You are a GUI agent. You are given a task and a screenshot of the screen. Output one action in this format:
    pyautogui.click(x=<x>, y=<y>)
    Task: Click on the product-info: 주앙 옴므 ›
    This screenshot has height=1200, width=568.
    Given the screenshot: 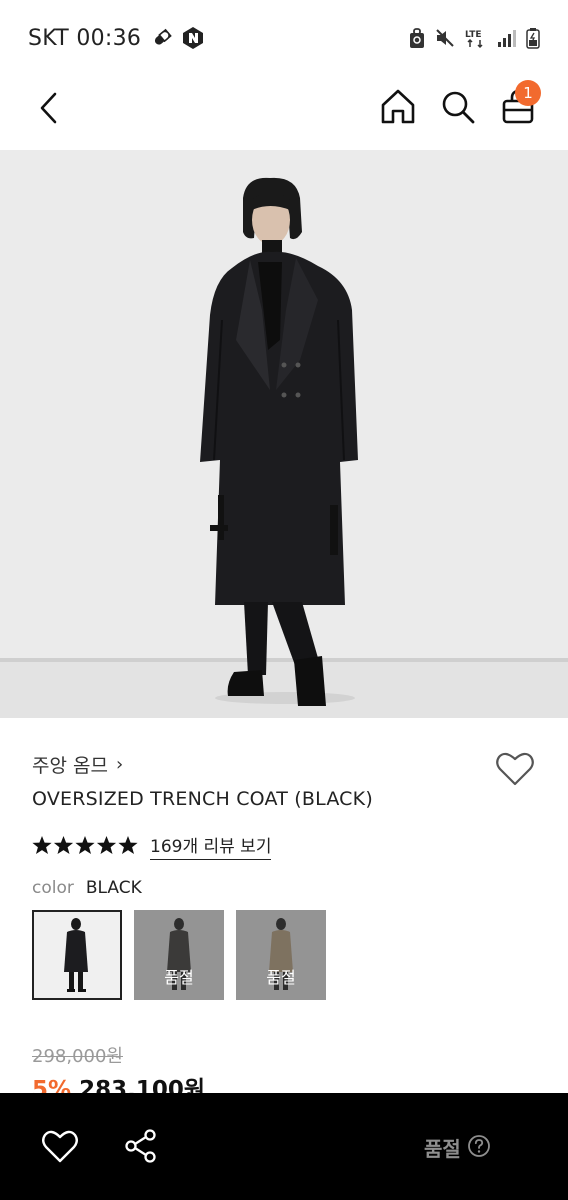 What is the action you would take?
    pyautogui.click(x=287, y=764)
    